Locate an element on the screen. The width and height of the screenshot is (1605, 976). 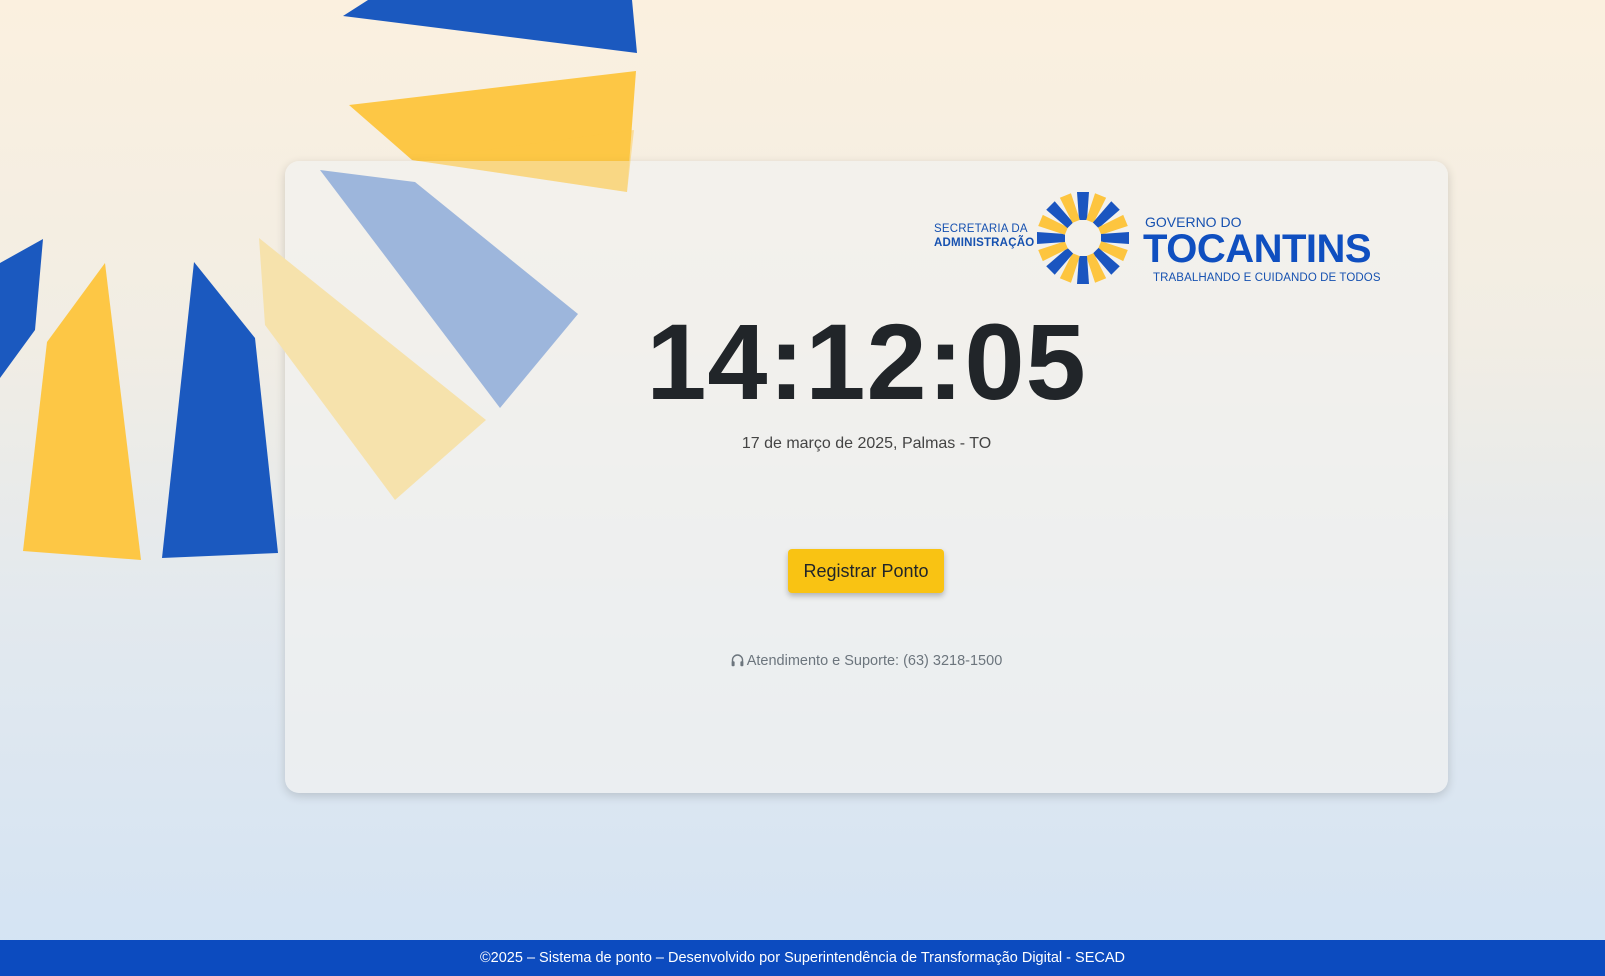
secad-line-1: SECRETARIA DA is located at coordinates (981, 229).